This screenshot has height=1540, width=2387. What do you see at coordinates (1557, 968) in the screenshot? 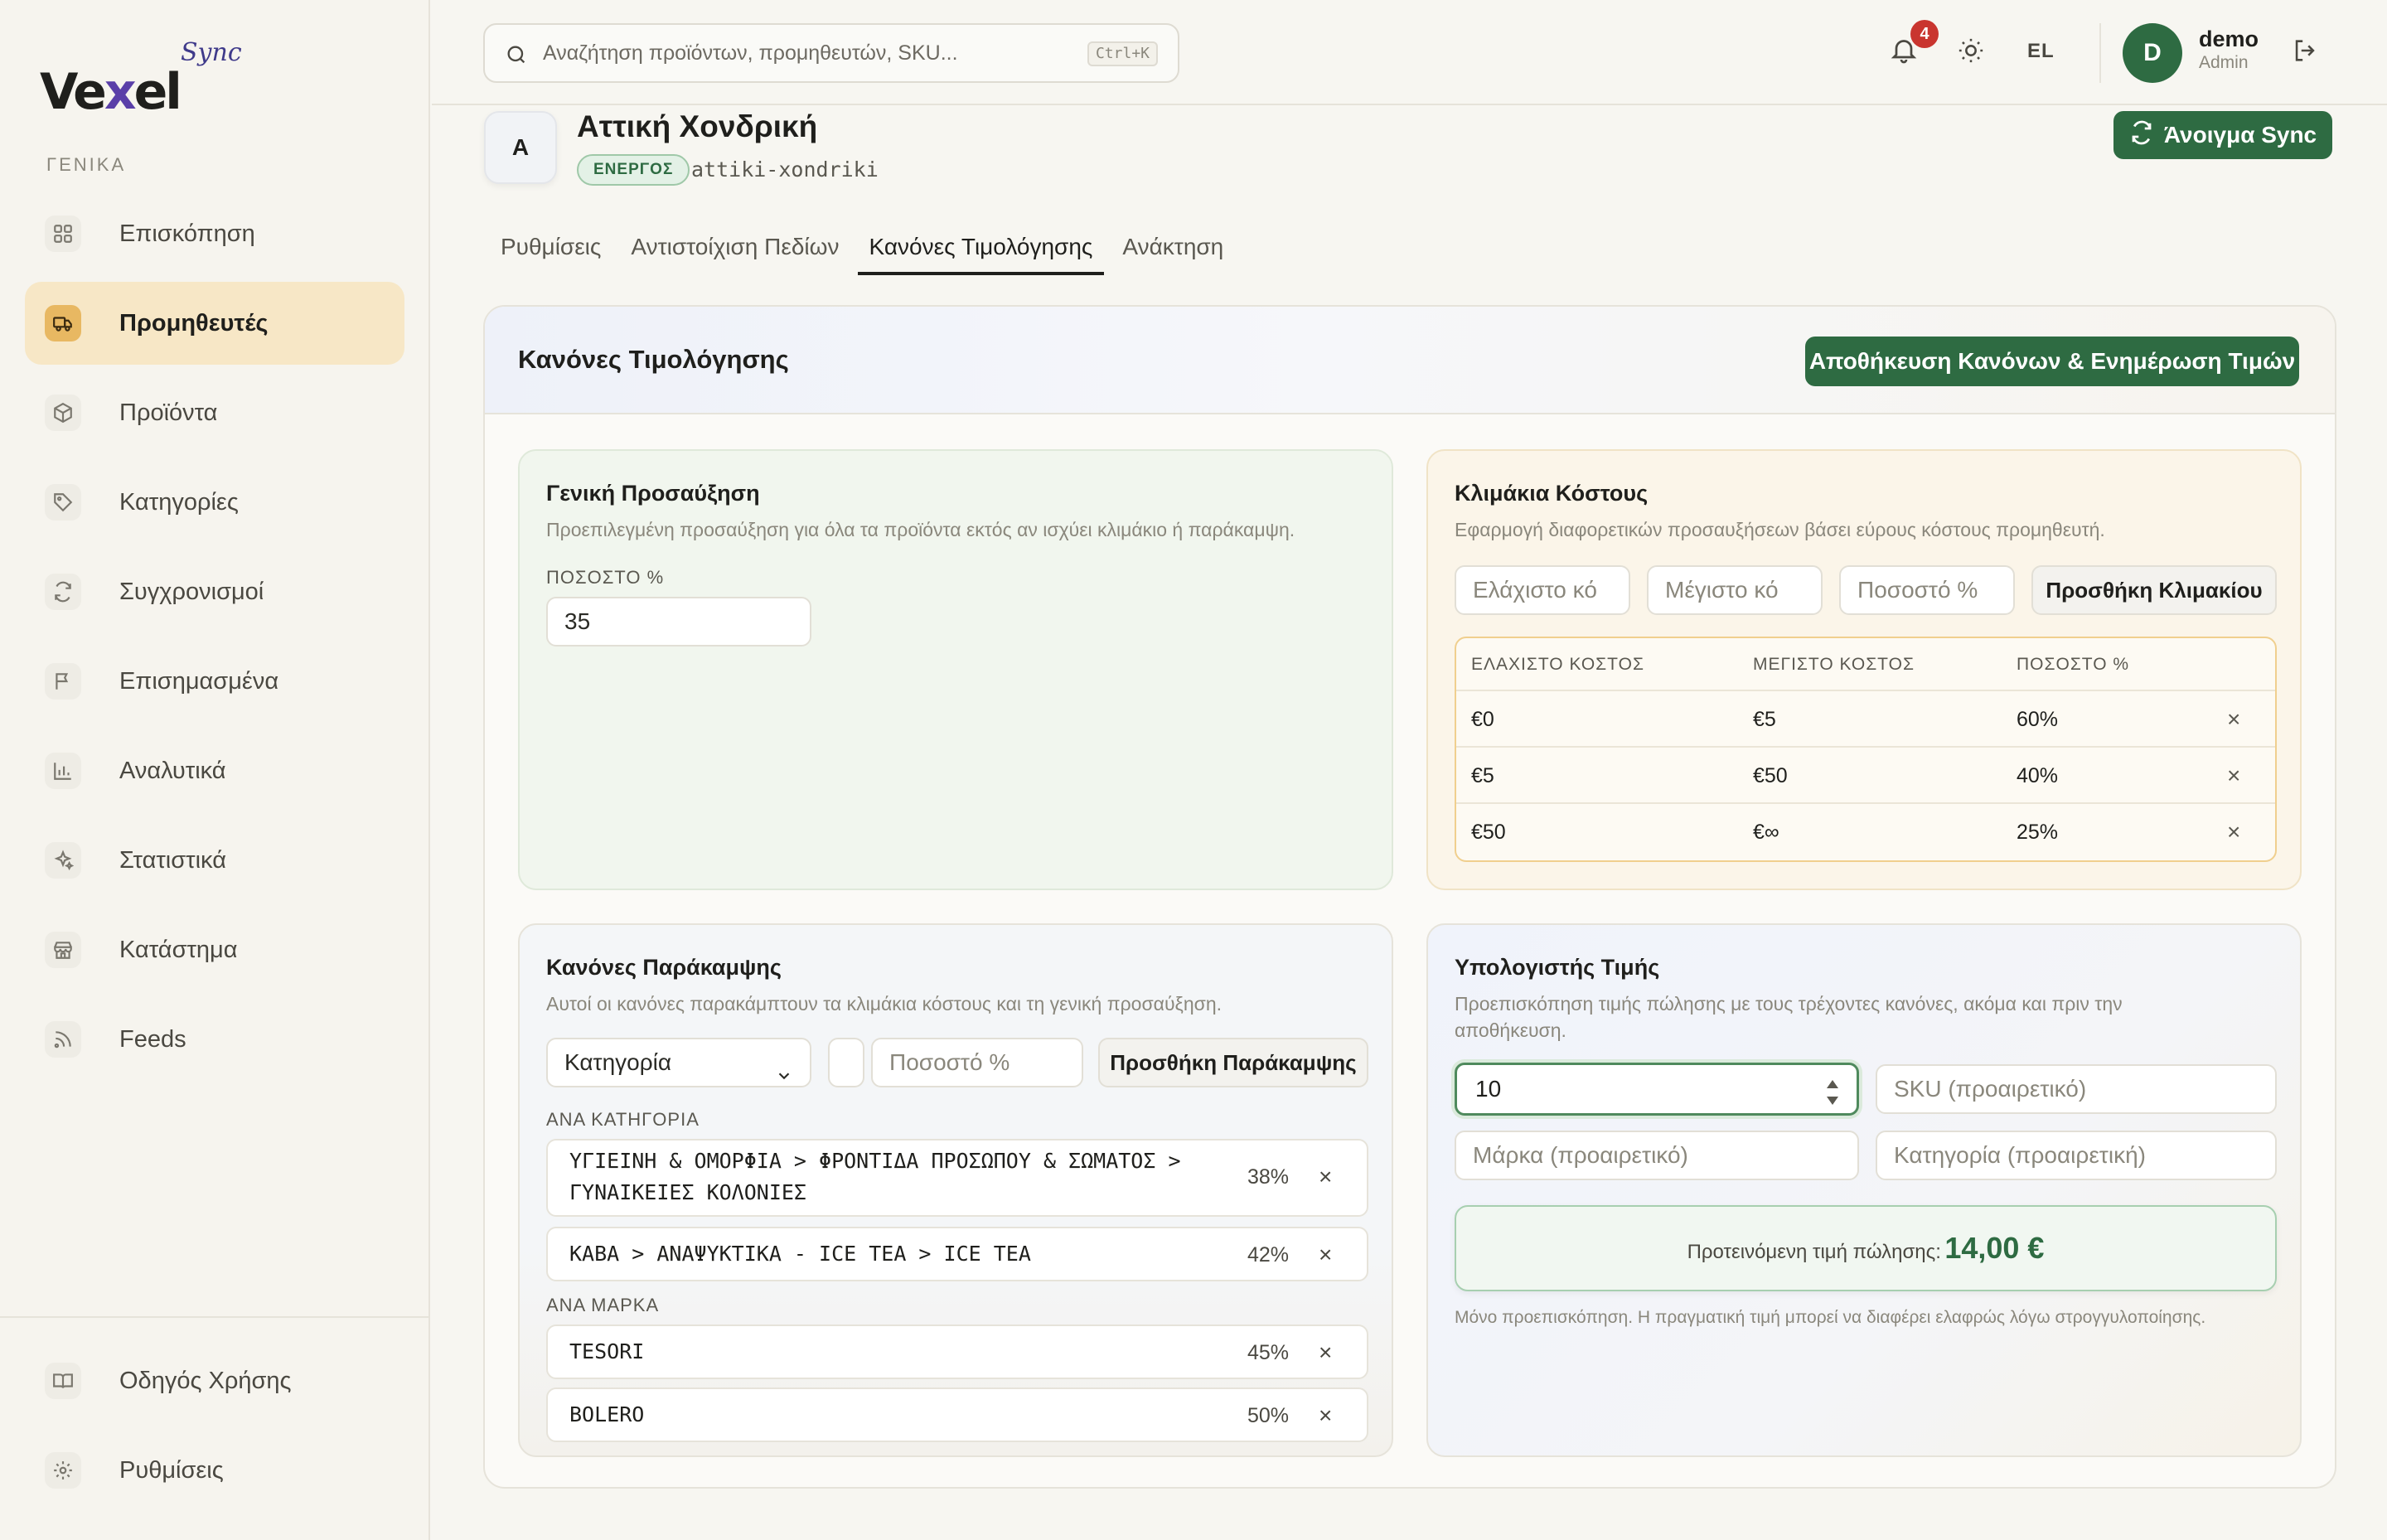
I see `card-title: Υπολογιστής Τιμής` at bounding box center [1557, 968].